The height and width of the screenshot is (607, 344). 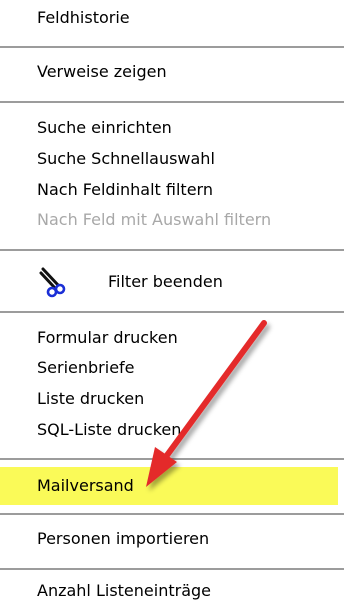 I want to click on menu-item-formular-drucken: Formular drucken, so click(x=107, y=338).